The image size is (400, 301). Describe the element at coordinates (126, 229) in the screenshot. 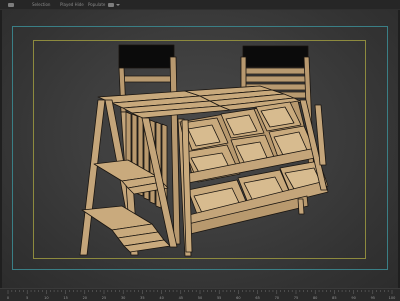

I see `bottom-shelf` at that location.